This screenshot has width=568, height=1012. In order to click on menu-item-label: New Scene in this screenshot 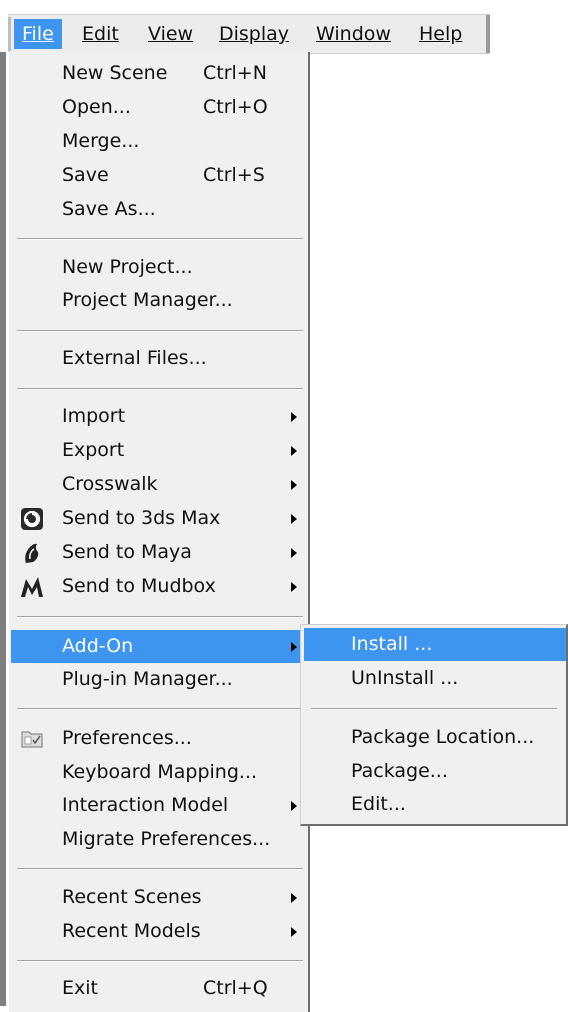, I will do `click(115, 73)`.